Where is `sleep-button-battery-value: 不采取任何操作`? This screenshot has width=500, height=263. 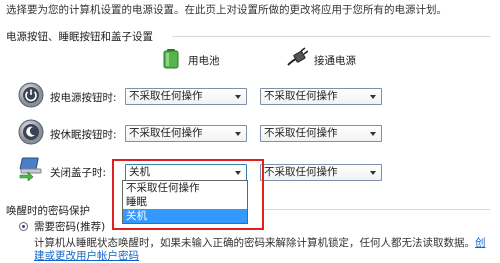 sleep-button-battery-value: 不采取任何操作 is located at coordinates (166, 133).